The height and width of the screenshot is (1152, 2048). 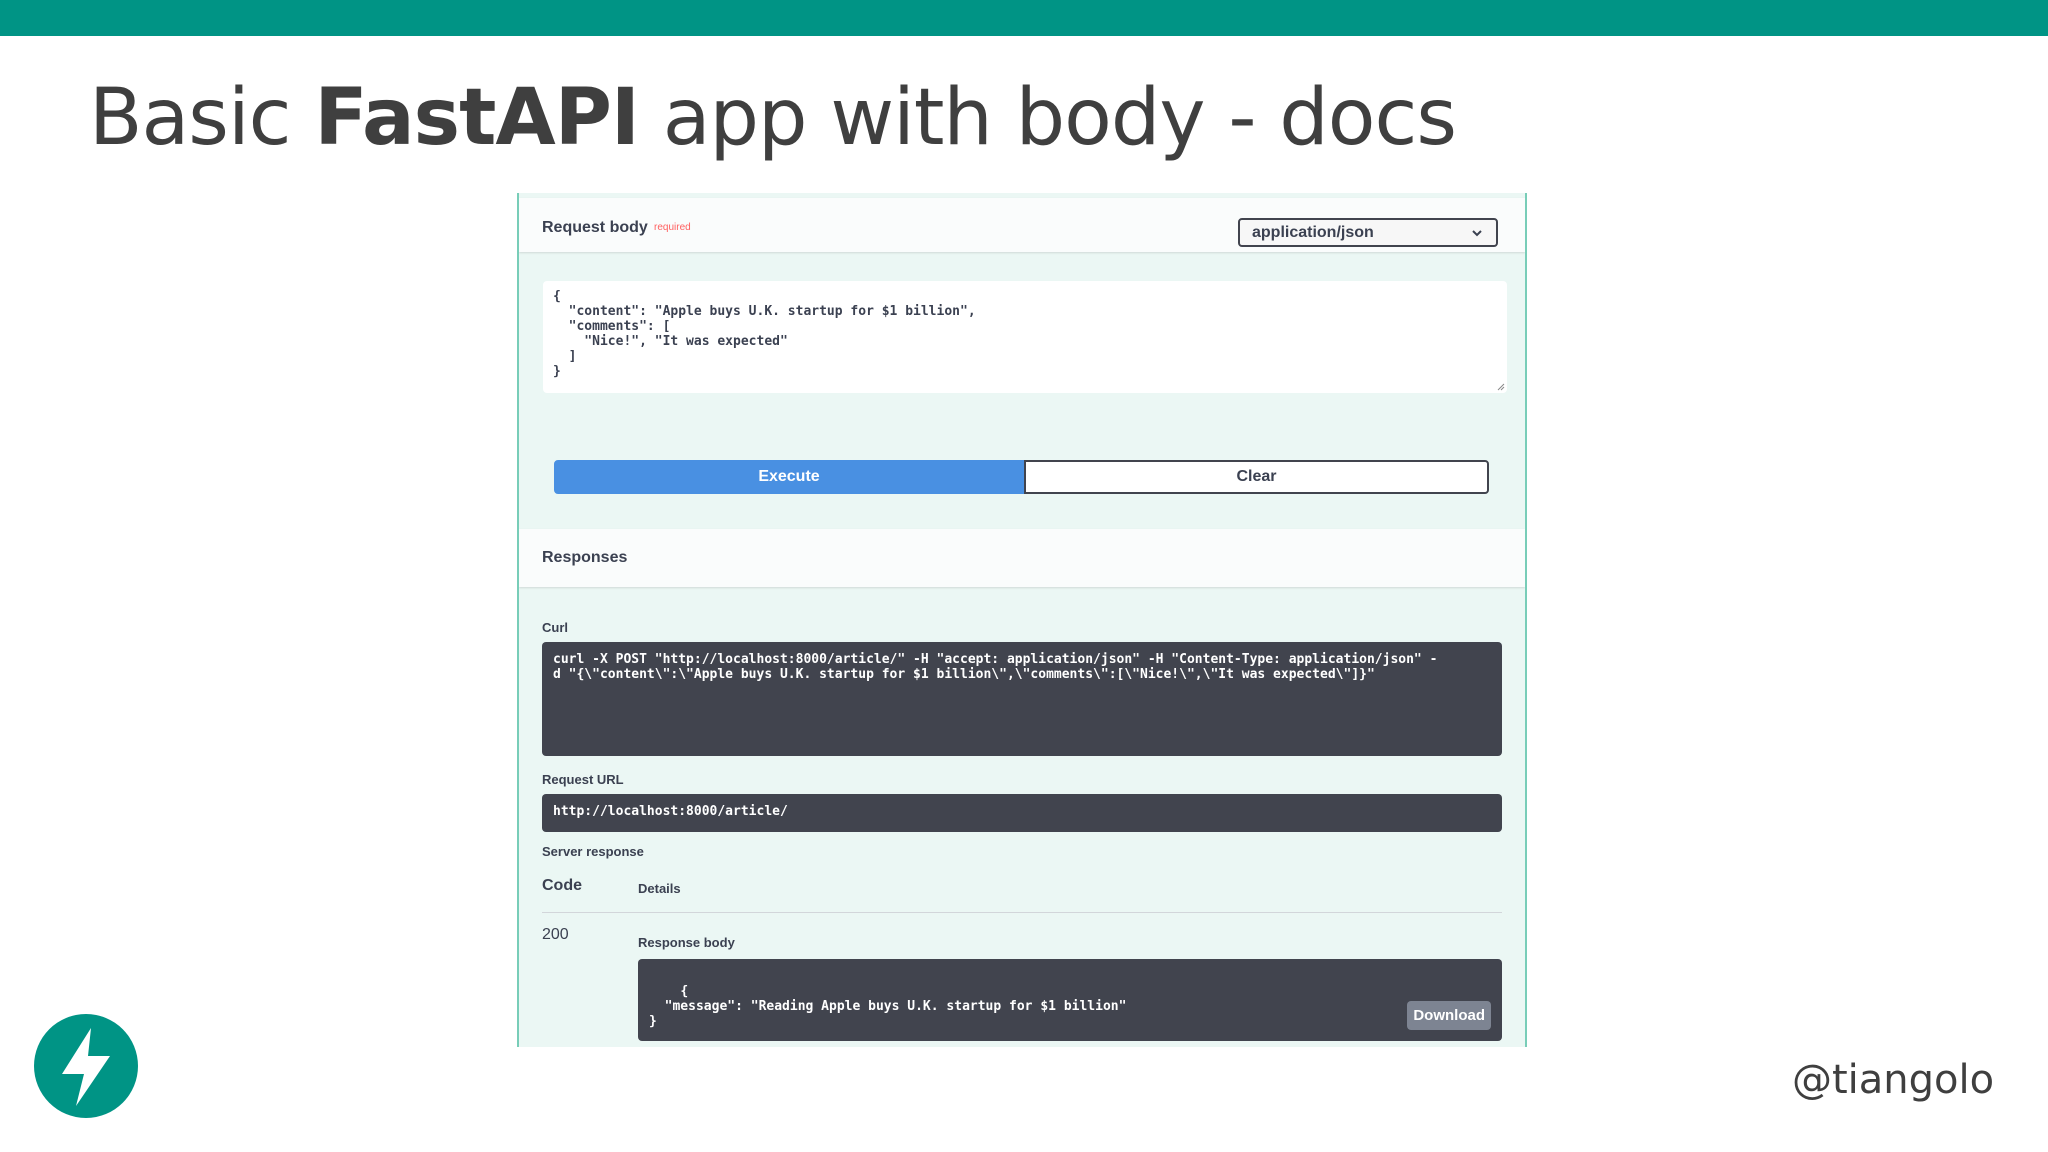 I want to click on response-body-label: Response body, so click(x=686, y=942).